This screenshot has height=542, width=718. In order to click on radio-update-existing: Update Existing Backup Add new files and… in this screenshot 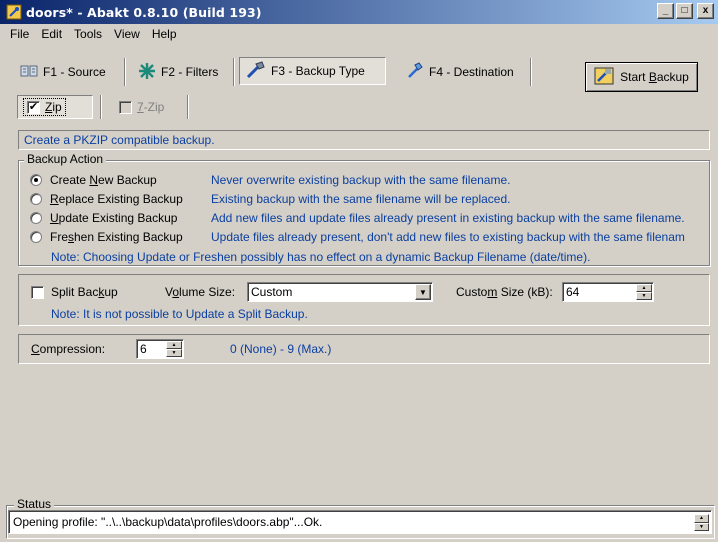, I will do `click(370, 218)`.